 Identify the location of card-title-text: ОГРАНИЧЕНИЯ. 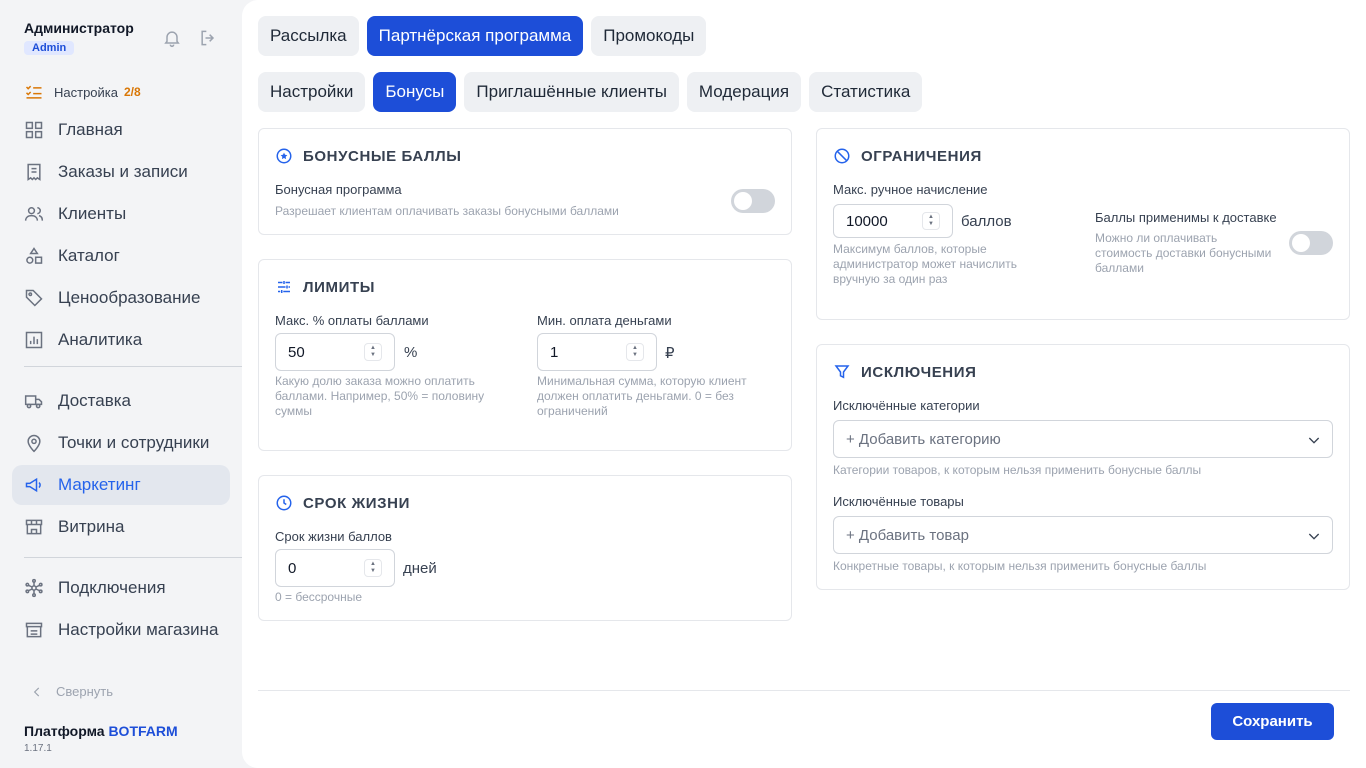
(921, 156).